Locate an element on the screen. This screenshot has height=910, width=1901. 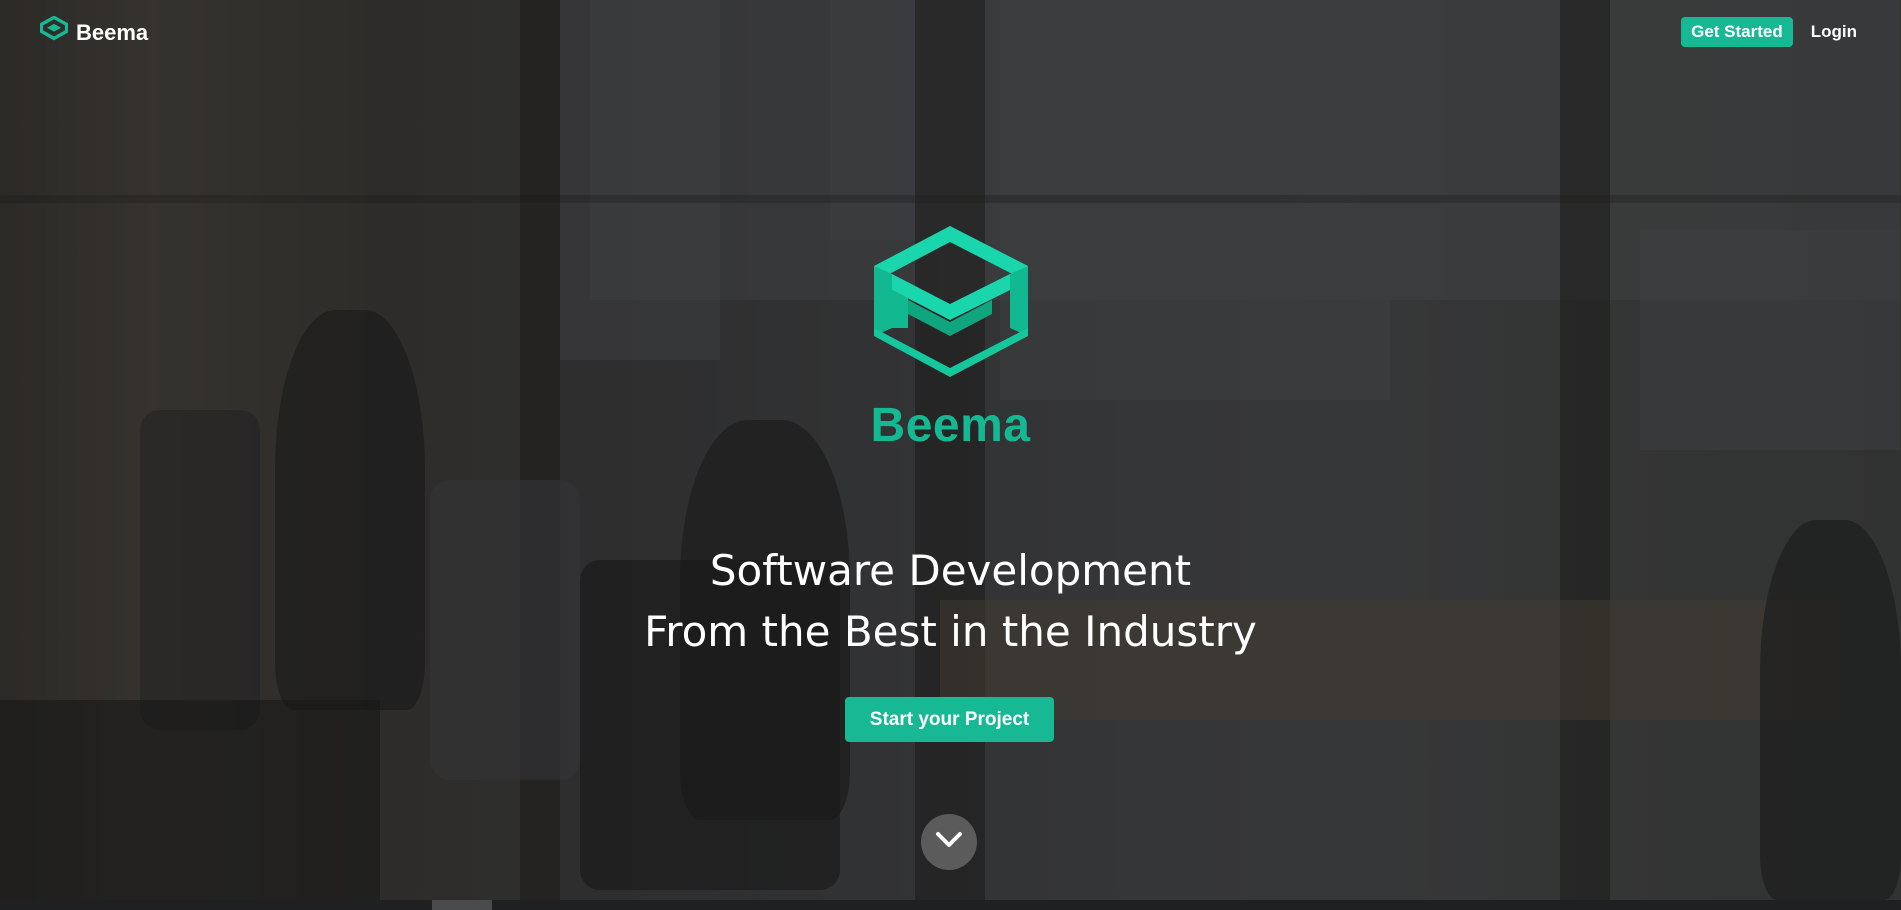
scrollbar-thumb is located at coordinates (462, 905).